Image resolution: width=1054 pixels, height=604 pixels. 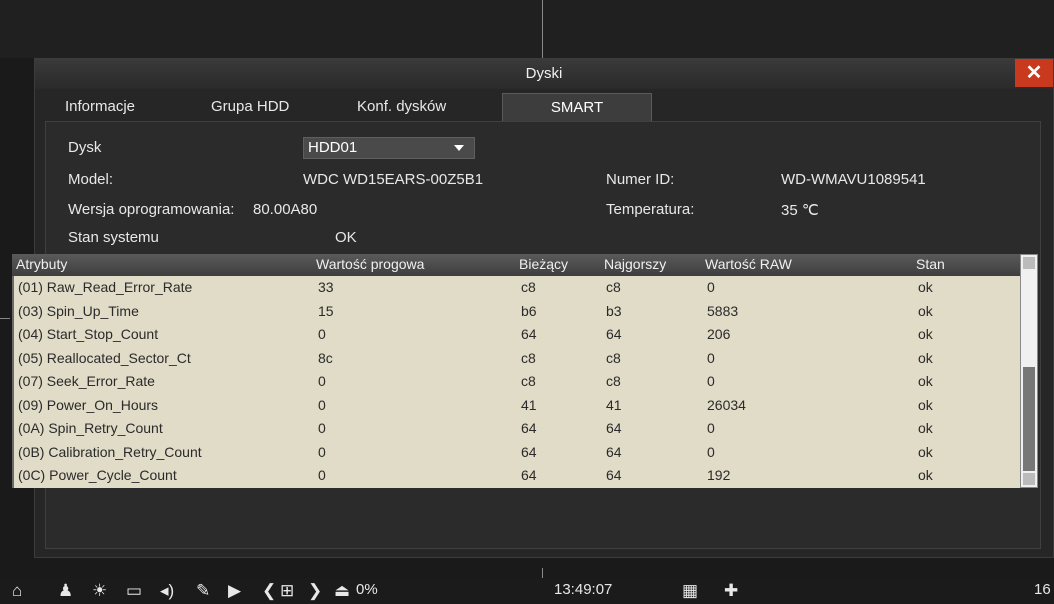 I want to click on cell-current: b6, so click(x=529, y=310).